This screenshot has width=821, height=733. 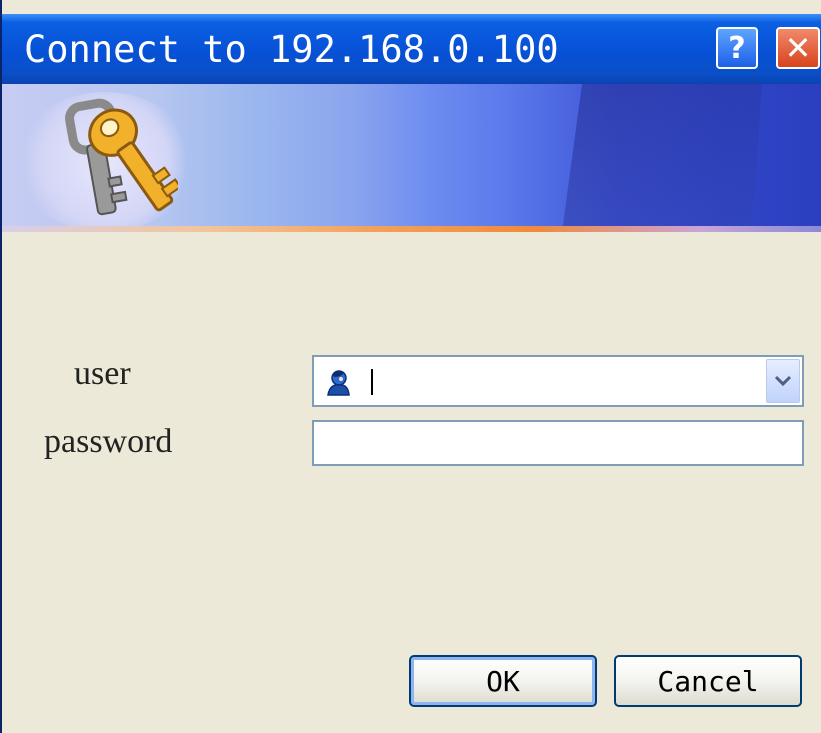 I want to click on close-button: ✕, so click(x=798, y=48).